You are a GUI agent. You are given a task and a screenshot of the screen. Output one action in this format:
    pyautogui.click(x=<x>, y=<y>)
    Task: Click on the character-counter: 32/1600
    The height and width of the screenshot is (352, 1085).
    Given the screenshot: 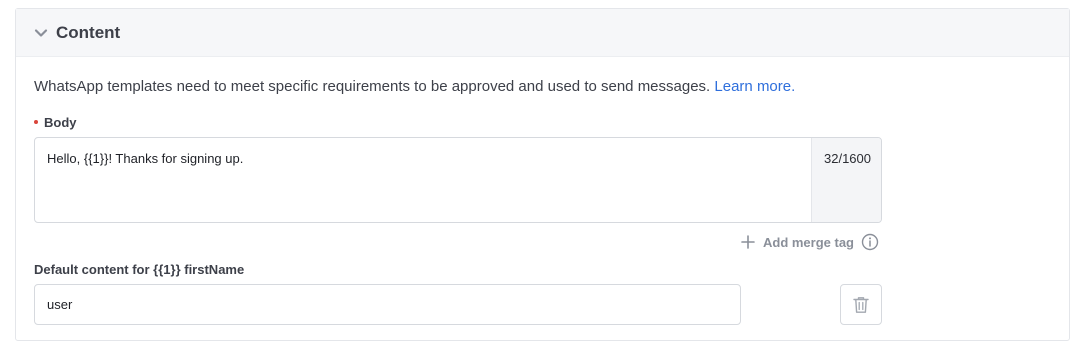 What is the action you would take?
    pyautogui.click(x=847, y=158)
    